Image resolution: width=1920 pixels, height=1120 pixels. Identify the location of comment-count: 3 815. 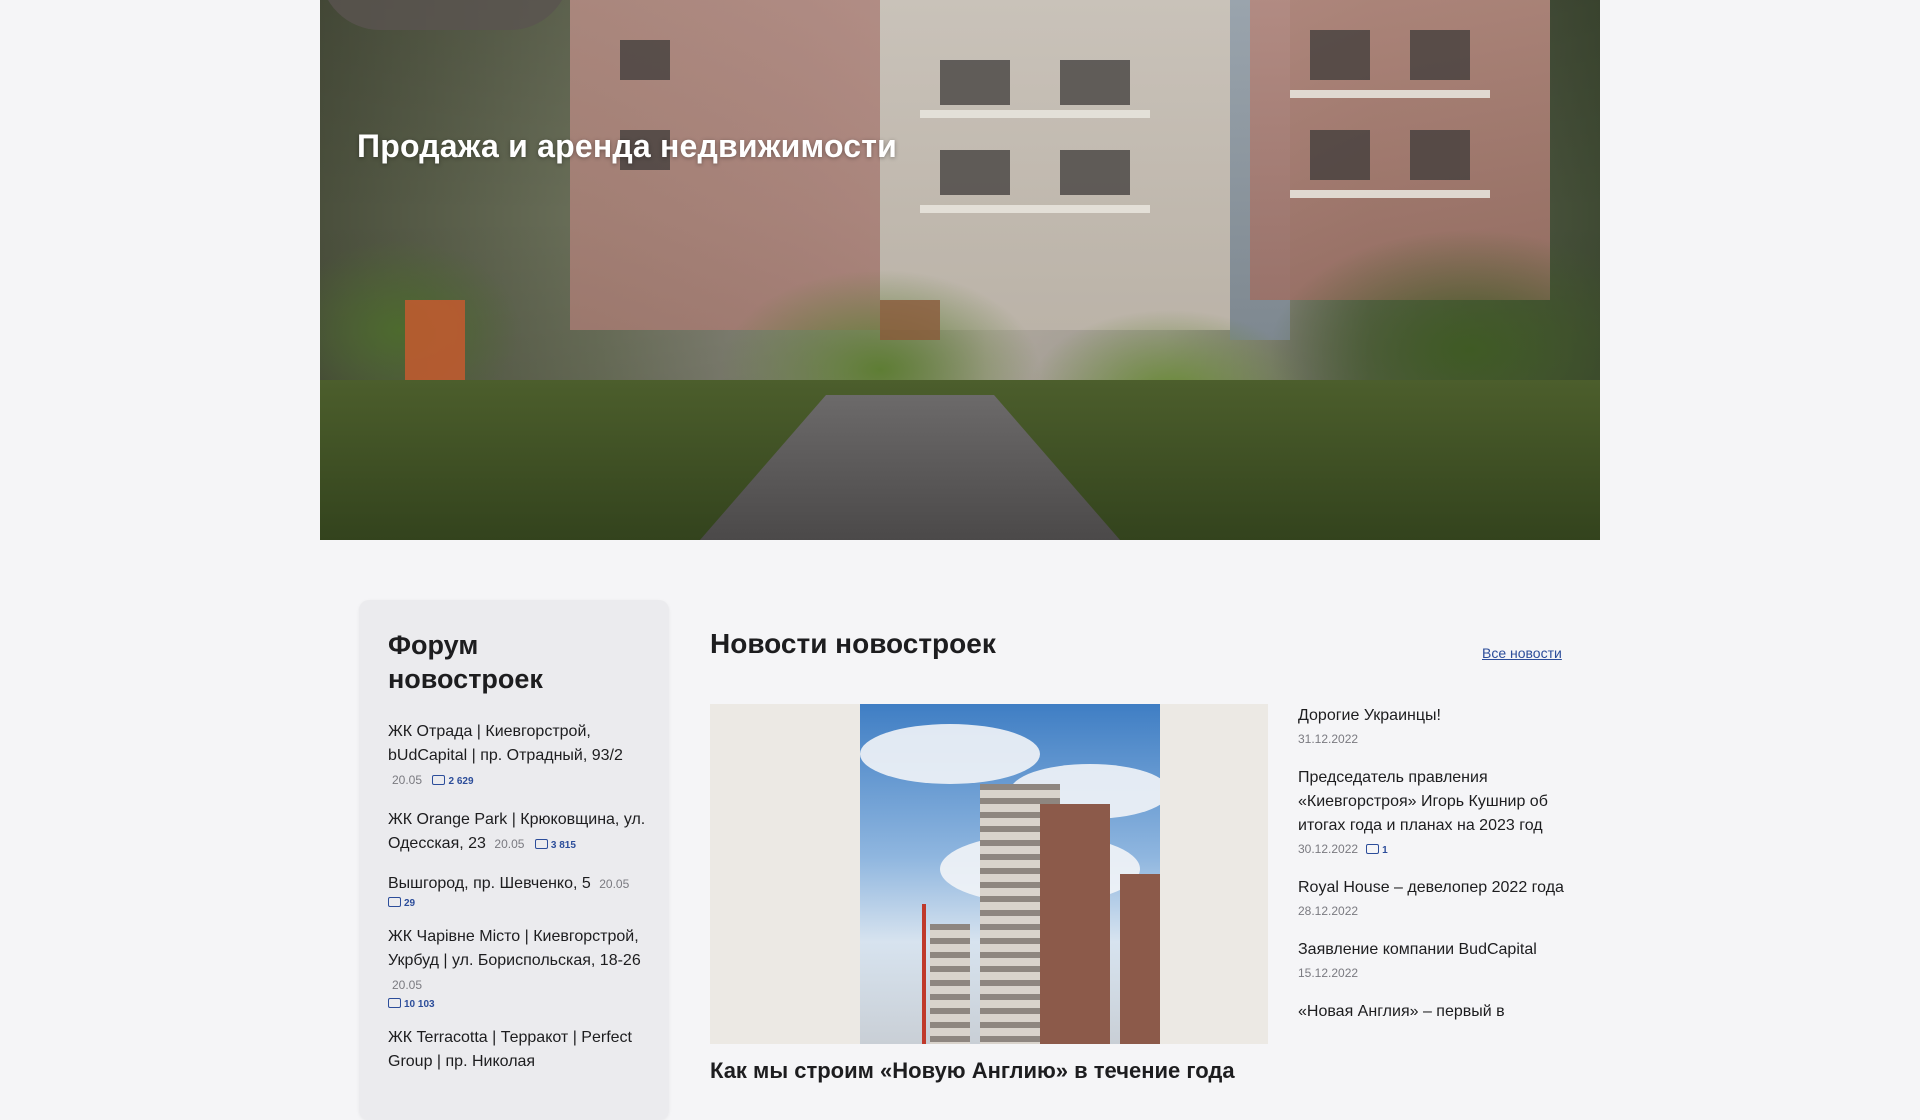
(555, 845).